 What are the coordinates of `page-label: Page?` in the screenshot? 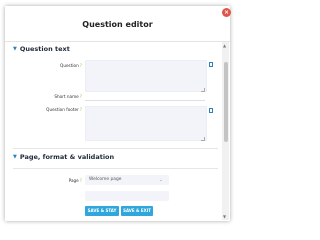 It's located at (52, 180).